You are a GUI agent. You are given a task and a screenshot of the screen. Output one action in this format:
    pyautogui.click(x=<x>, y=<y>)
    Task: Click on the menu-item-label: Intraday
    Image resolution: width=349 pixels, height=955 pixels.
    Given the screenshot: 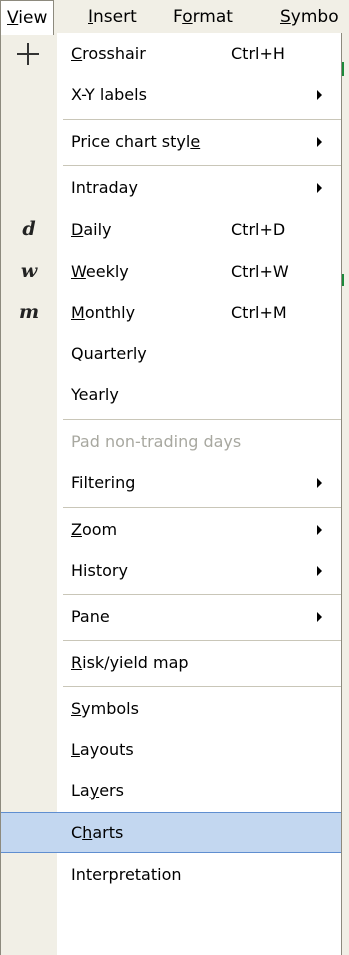 What is the action you would take?
    pyautogui.click(x=104, y=187)
    